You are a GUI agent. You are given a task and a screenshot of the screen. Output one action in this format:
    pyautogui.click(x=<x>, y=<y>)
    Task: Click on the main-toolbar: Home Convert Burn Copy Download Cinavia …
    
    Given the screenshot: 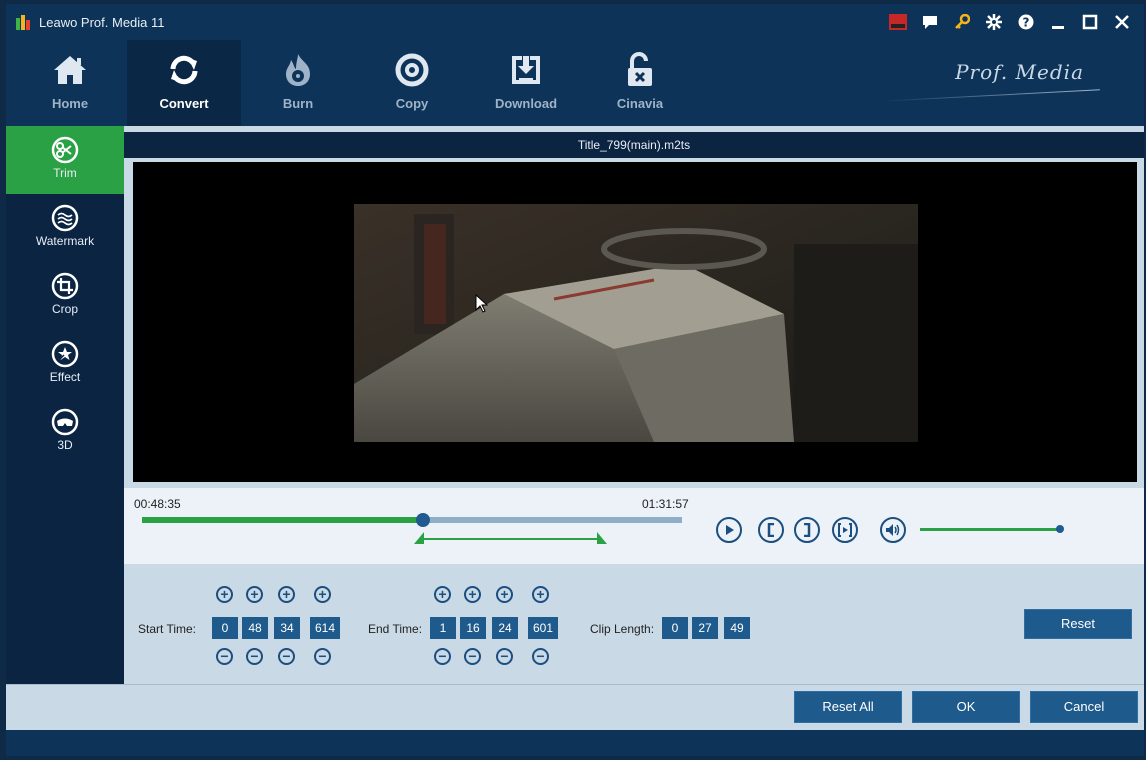 What is the action you would take?
    pyautogui.click(x=575, y=83)
    